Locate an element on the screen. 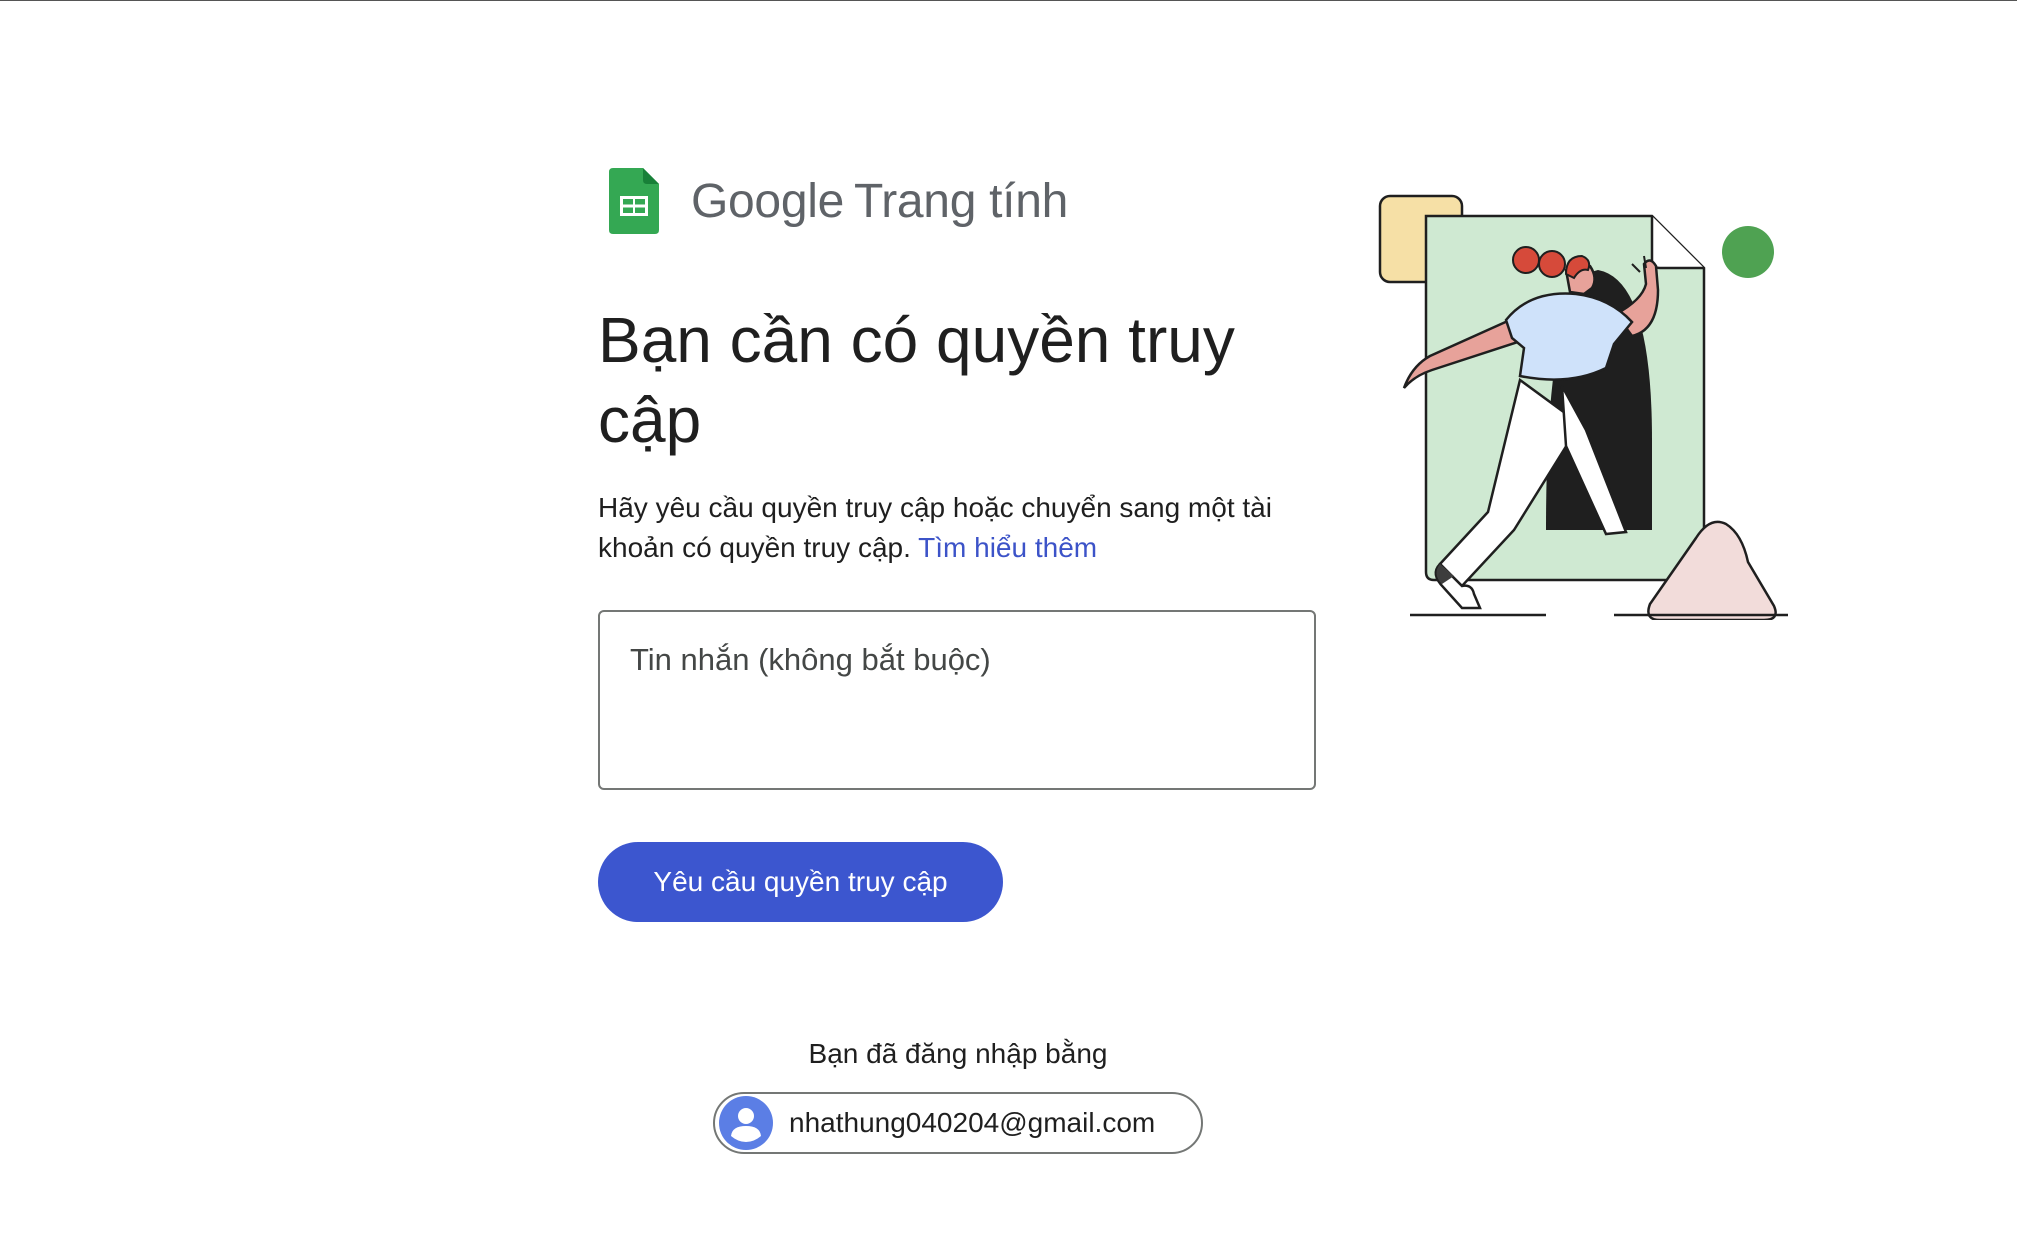 The image size is (2017, 1259). page-title: Bạn cần có quyền truy cập is located at coordinates (916, 380).